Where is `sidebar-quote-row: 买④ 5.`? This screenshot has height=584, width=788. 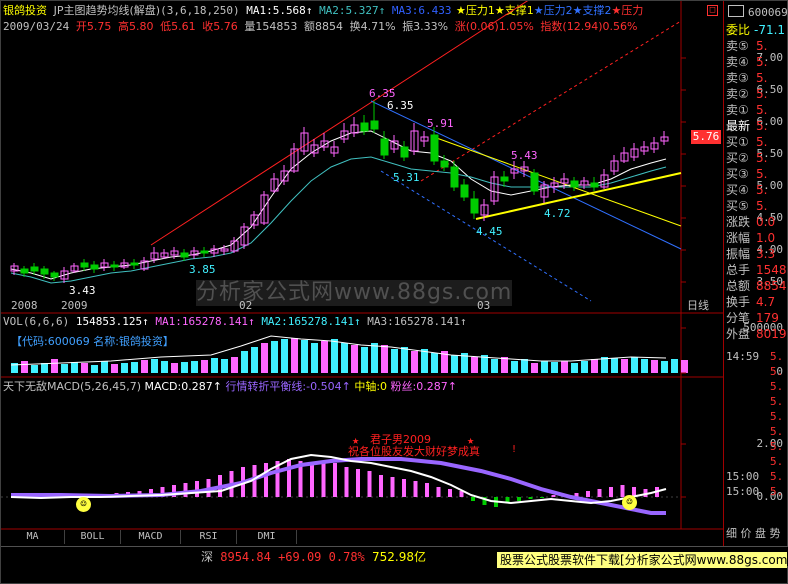 sidebar-quote-row: 买④ 5. is located at coordinates (756, 190).